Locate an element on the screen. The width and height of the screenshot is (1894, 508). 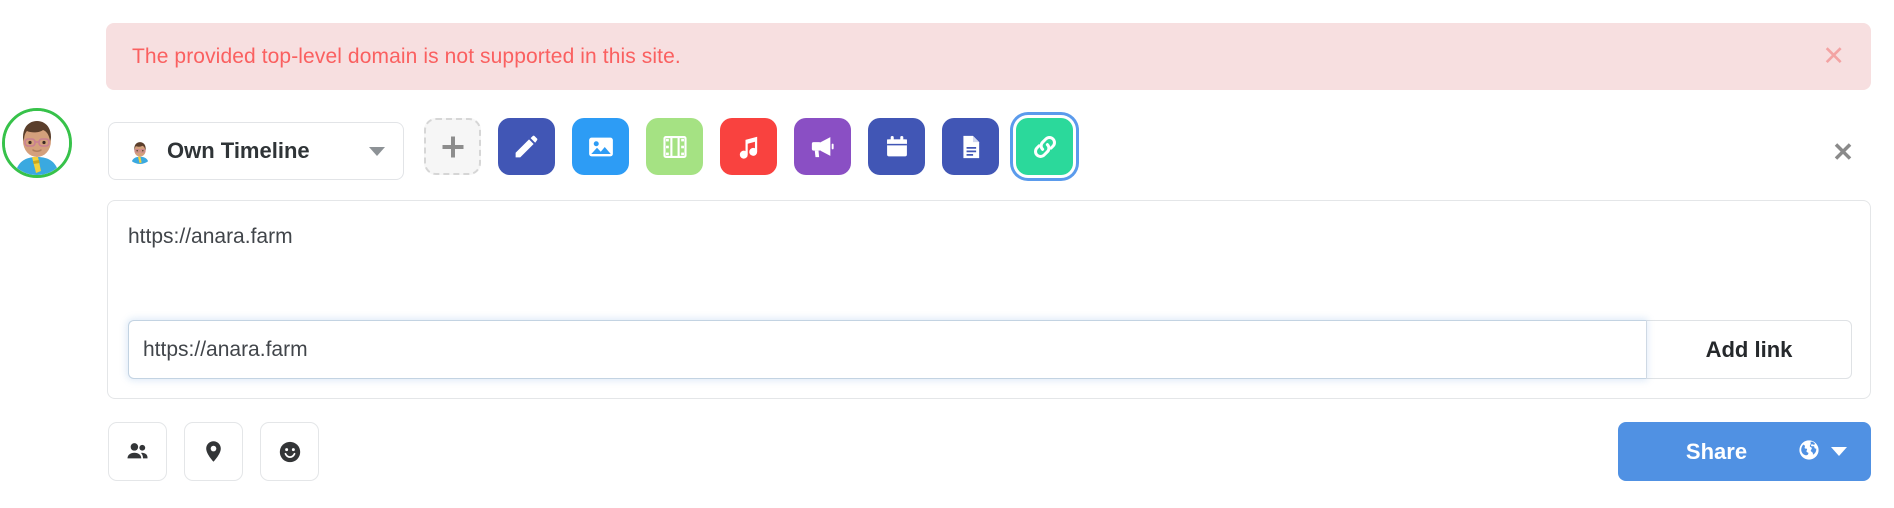
share-button-label: Share is located at coordinates (1716, 451).